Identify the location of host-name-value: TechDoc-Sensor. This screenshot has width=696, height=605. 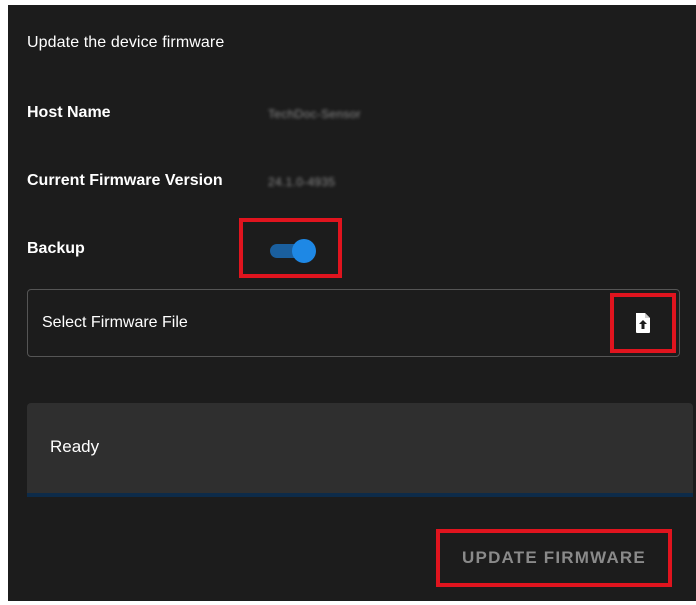
(314, 114).